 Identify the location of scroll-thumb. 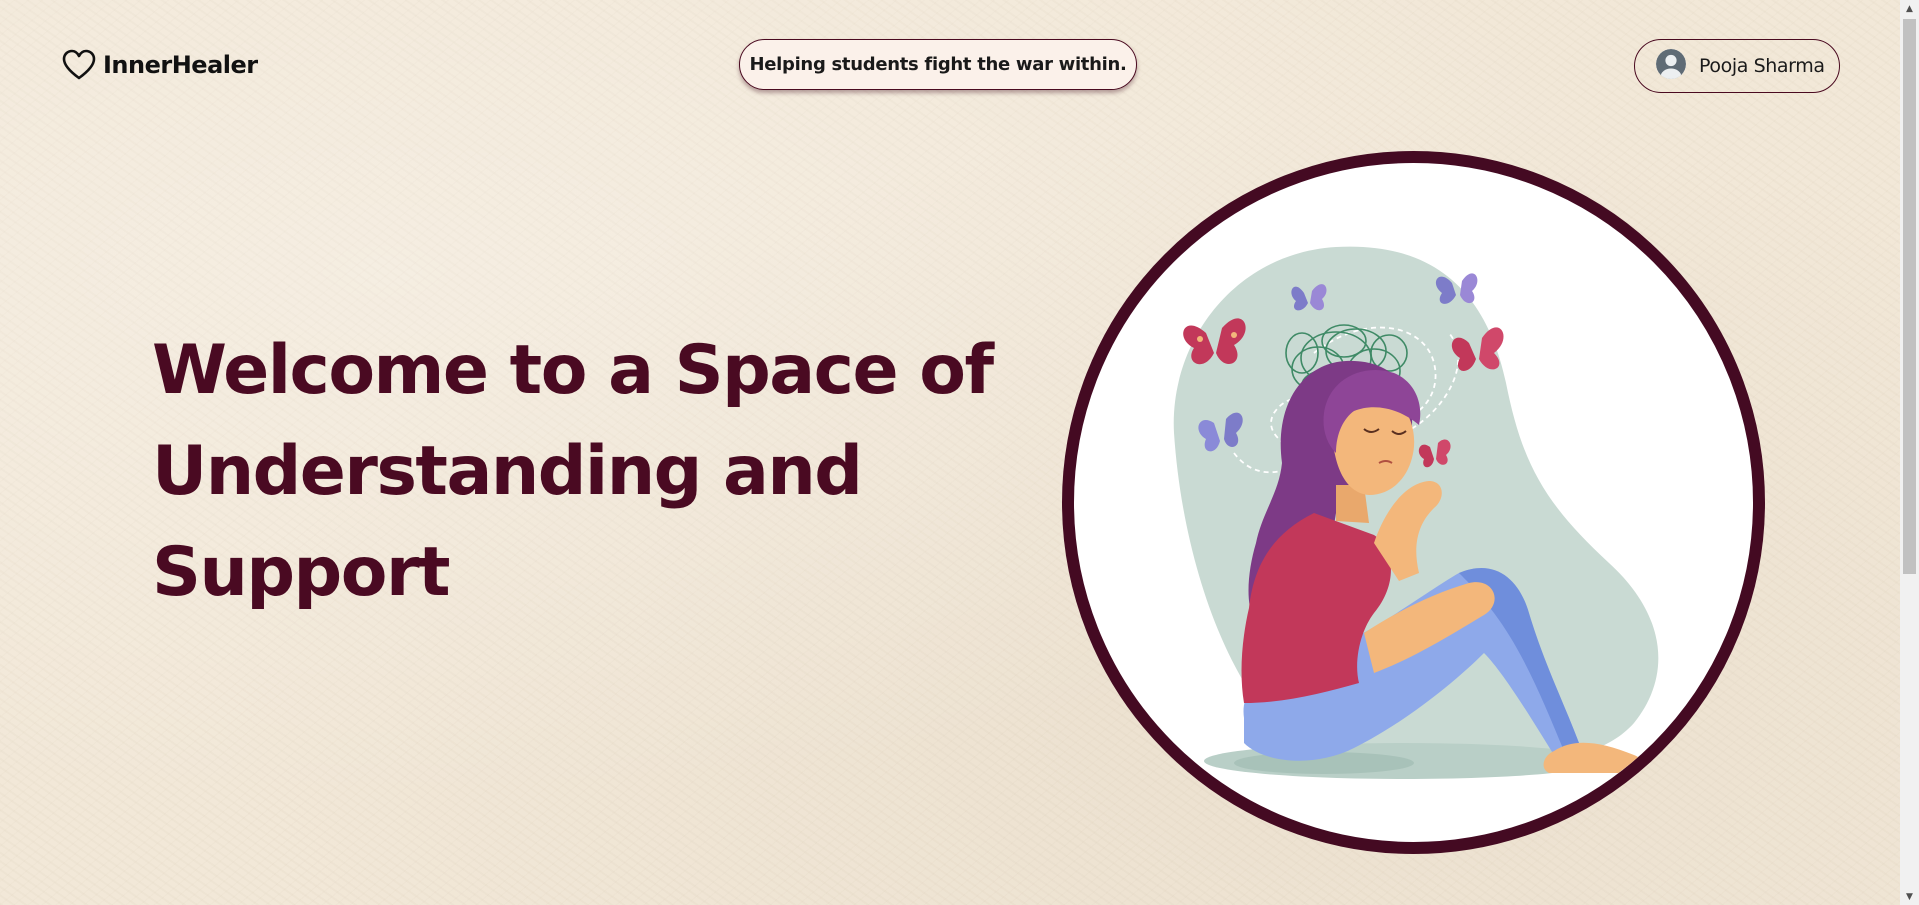
(1909, 296).